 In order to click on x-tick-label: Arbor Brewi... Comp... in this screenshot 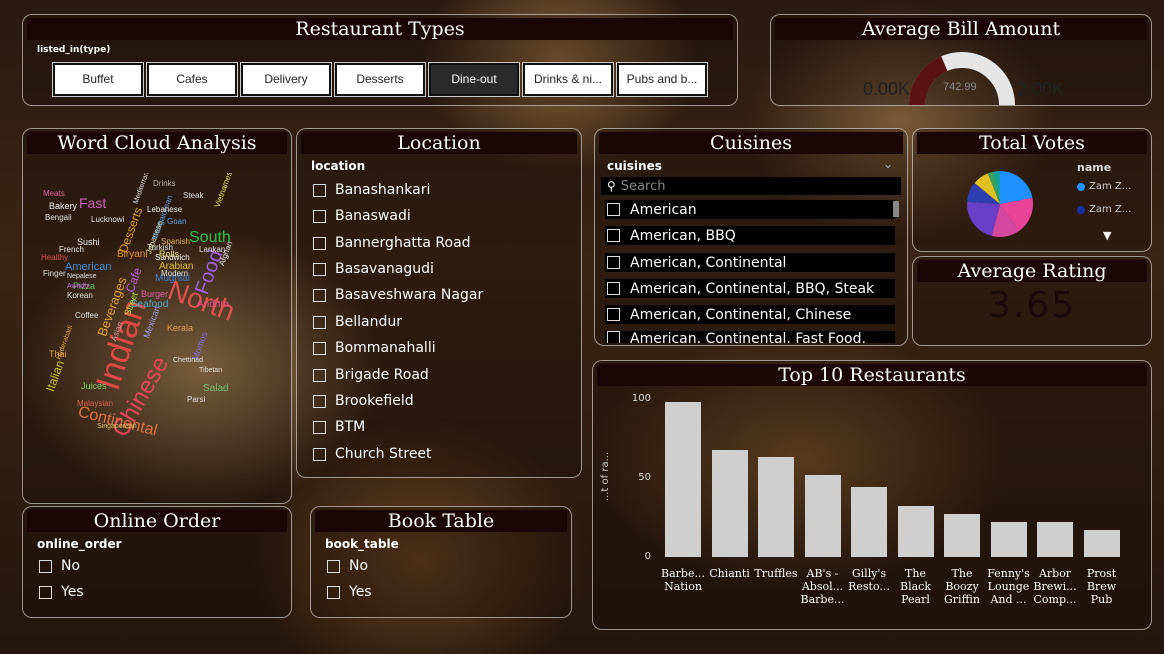, I will do `click(1055, 586)`.